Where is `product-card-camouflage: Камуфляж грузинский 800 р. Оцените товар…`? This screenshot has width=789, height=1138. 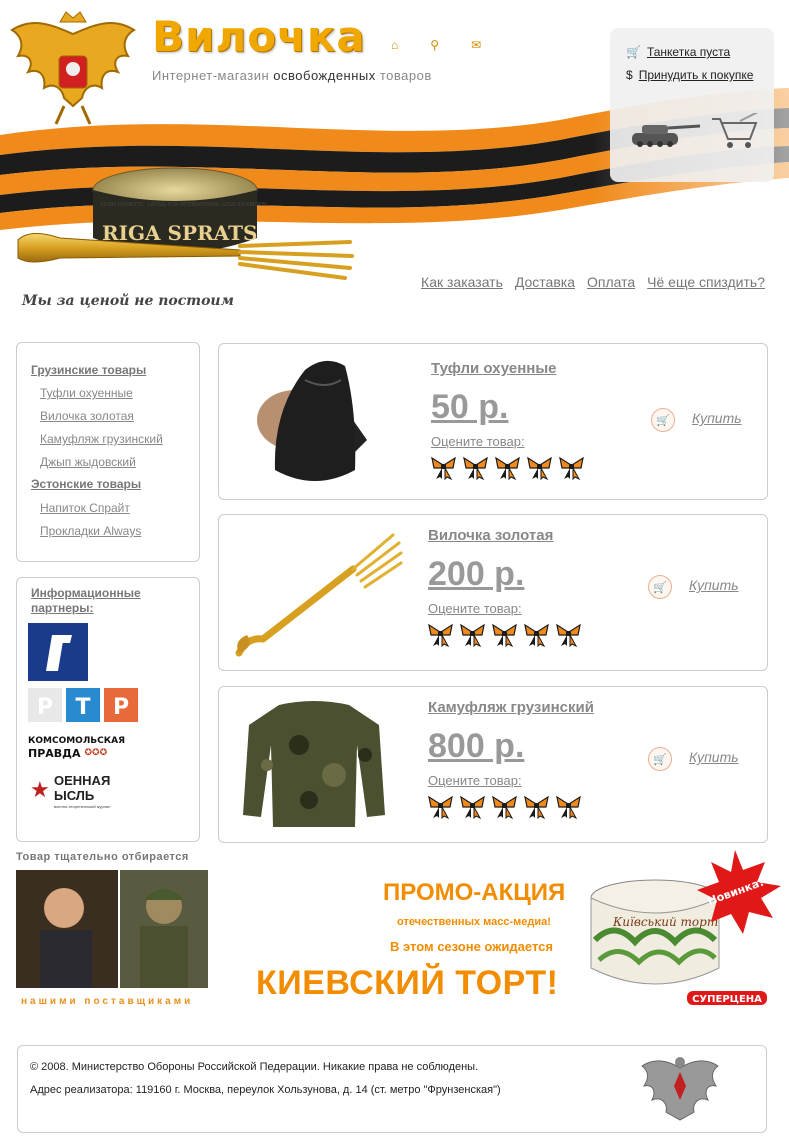
product-card-camouflage: Камуфляж грузинский 800 р. Оцените товар… is located at coordinates (493, 764).